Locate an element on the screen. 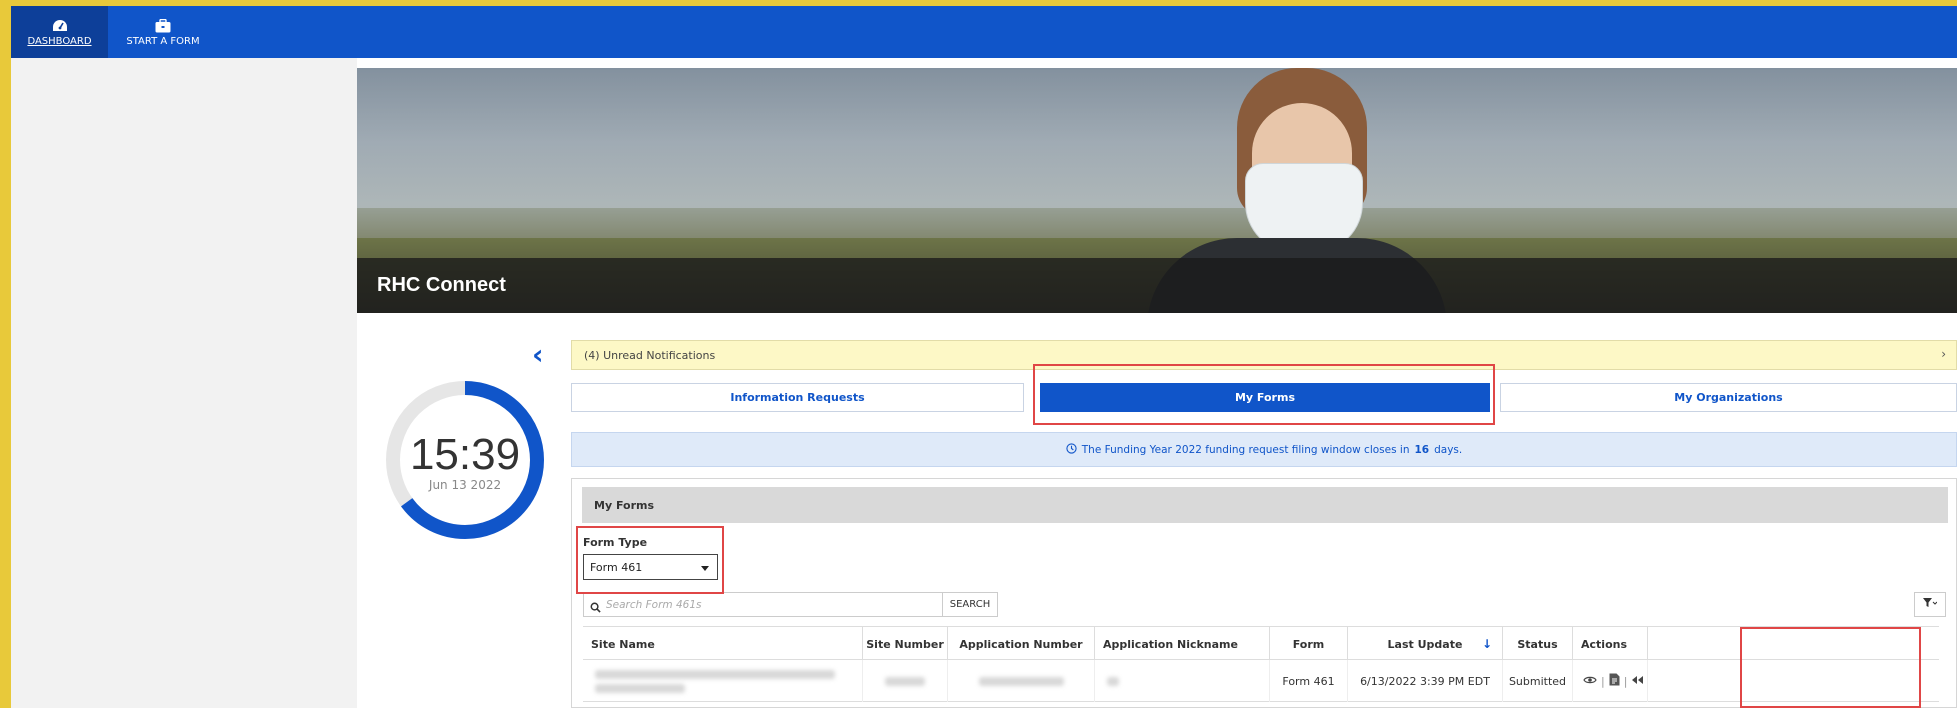 Image resolution: width=1957 pixels, height=708 pixels. cell-actions: | | is located at coordinates (1610, 681).